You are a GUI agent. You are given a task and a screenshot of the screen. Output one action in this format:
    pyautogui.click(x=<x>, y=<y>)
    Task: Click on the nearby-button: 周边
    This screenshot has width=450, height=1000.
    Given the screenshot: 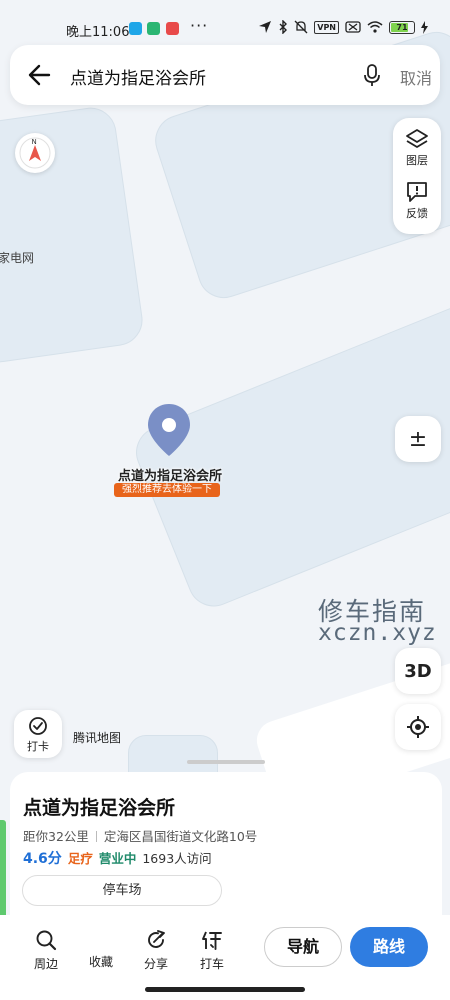 What is the action you would take?
    pyautogui.click(x=46, y=950)
    